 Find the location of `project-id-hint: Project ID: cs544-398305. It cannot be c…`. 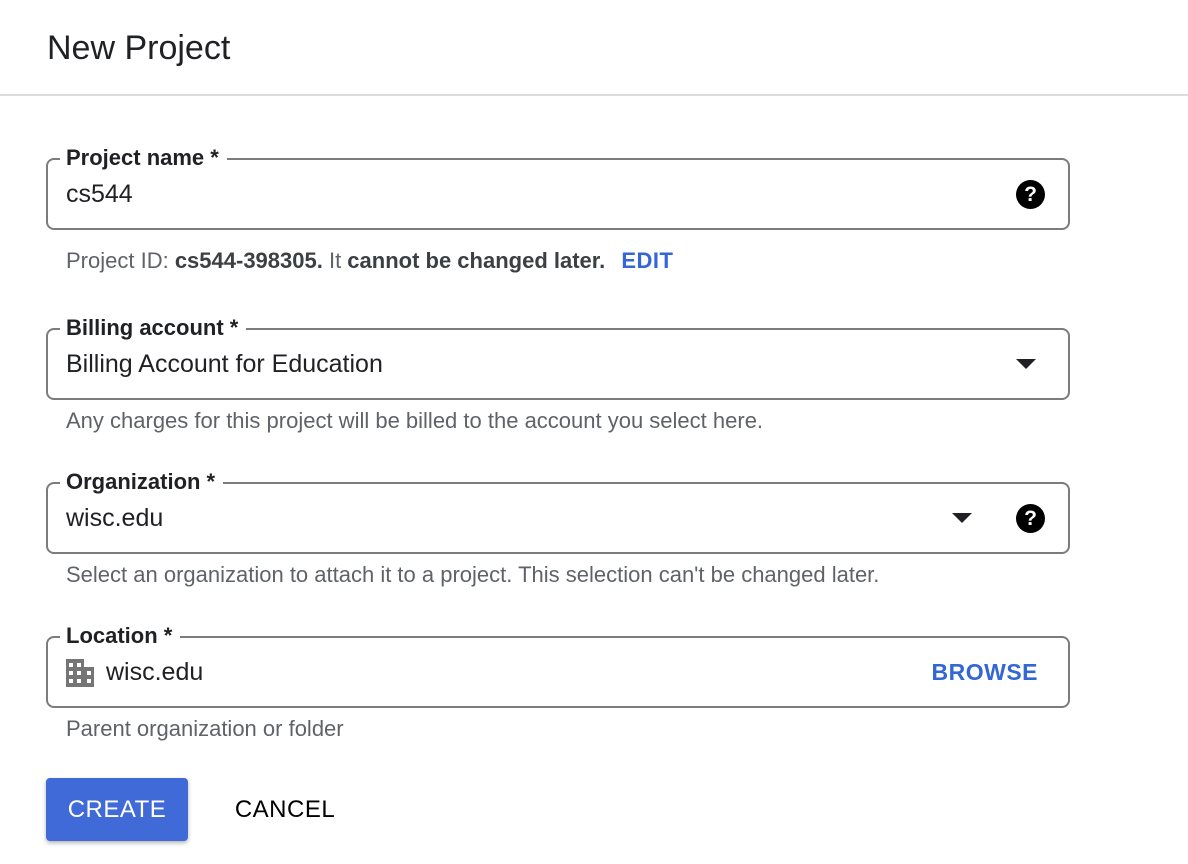

project-id-hint: Project ID: cs544-398305. It cannot be c… is located at coordinates (370, 261).